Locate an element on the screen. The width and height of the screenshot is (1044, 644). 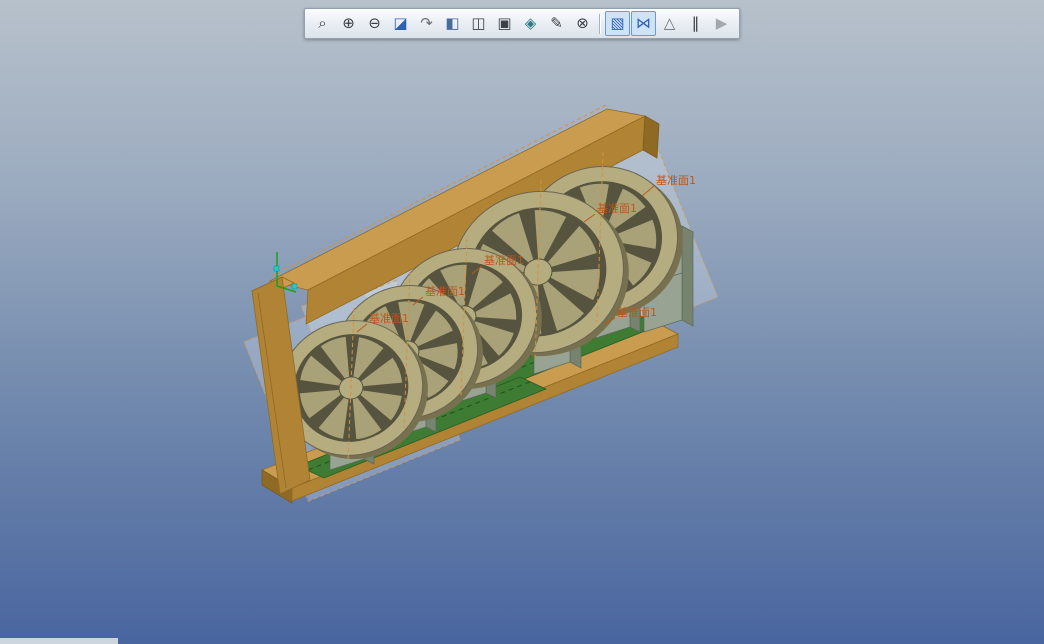
axis-handle is located at coordinates (294, 286).